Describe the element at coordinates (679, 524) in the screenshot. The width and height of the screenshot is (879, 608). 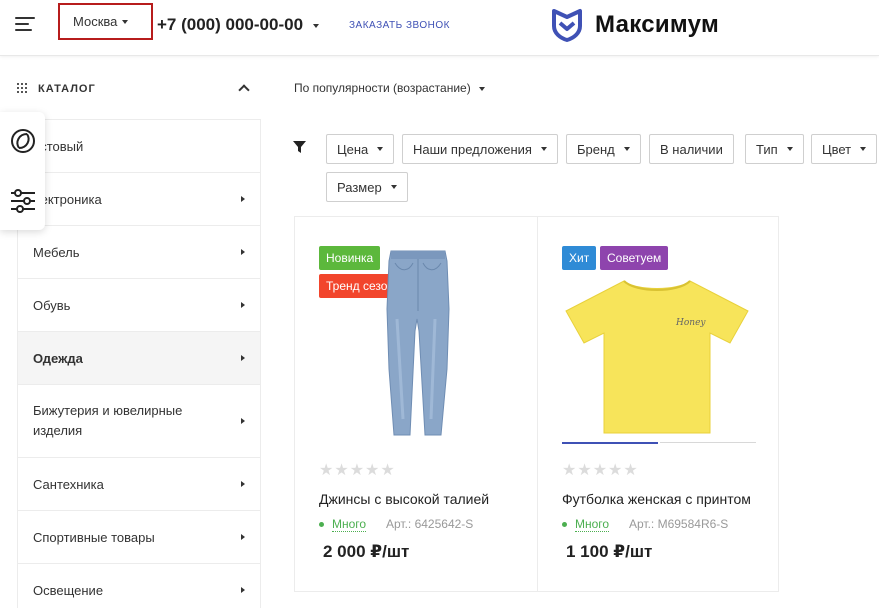
I see `product-article: Арт.: M69584R6-S` at that location.